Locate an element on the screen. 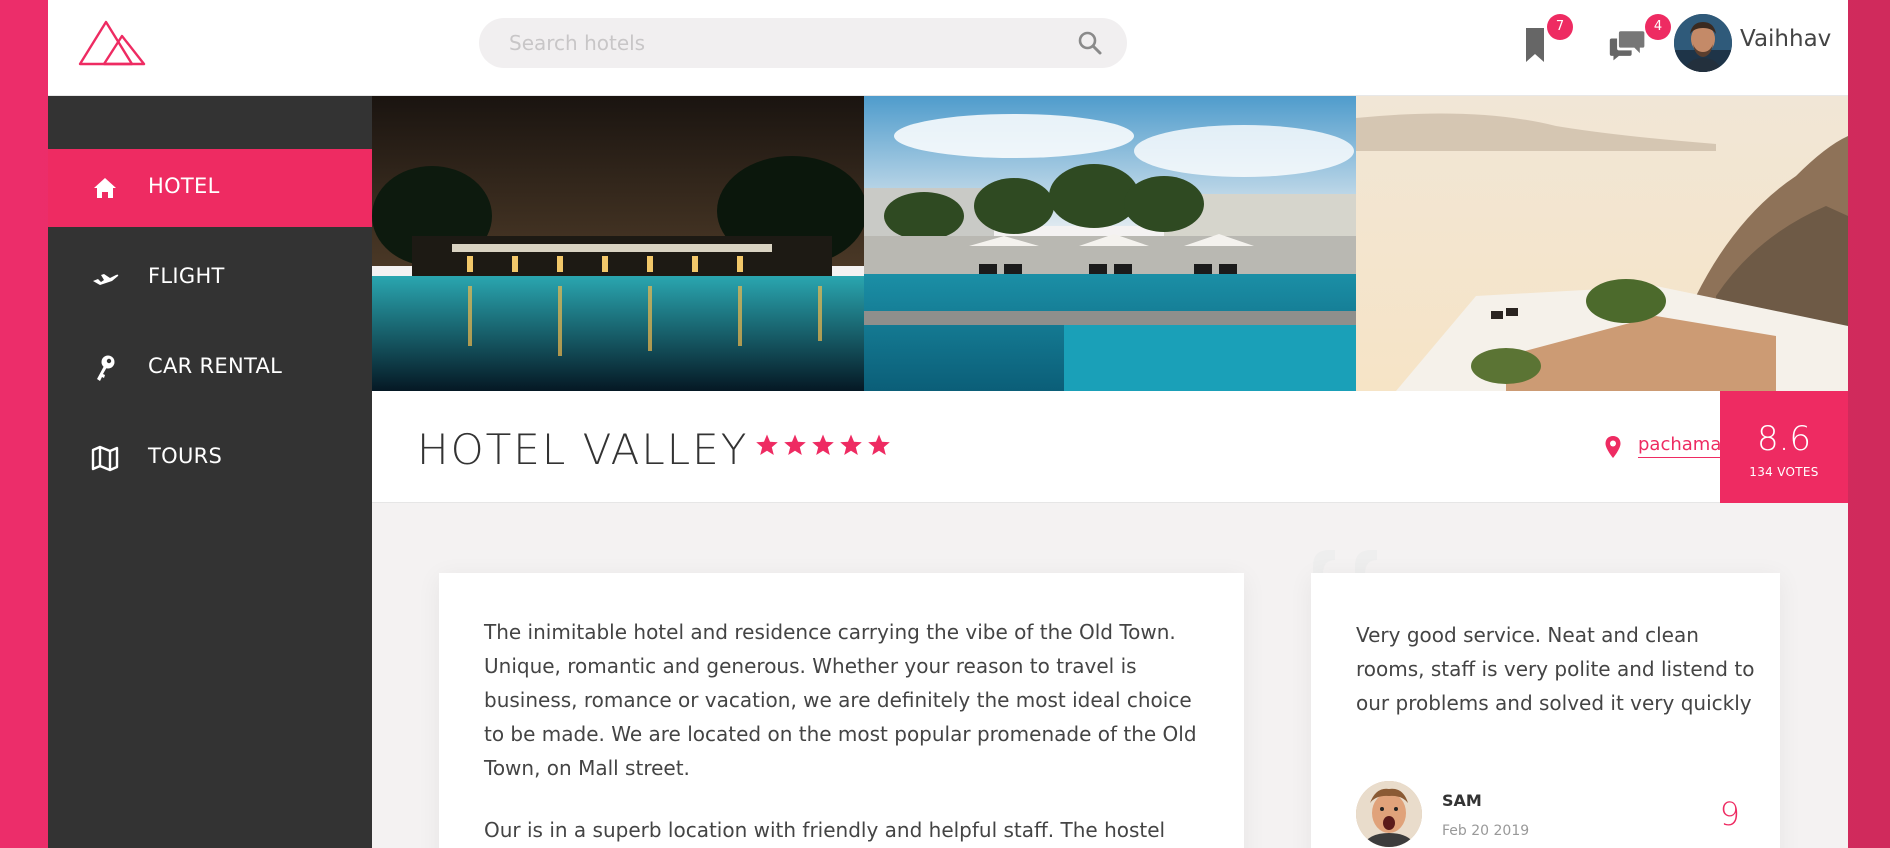 This screenshot has width=1890, height=848. user-avatar is located at coordinates (1703, 43).